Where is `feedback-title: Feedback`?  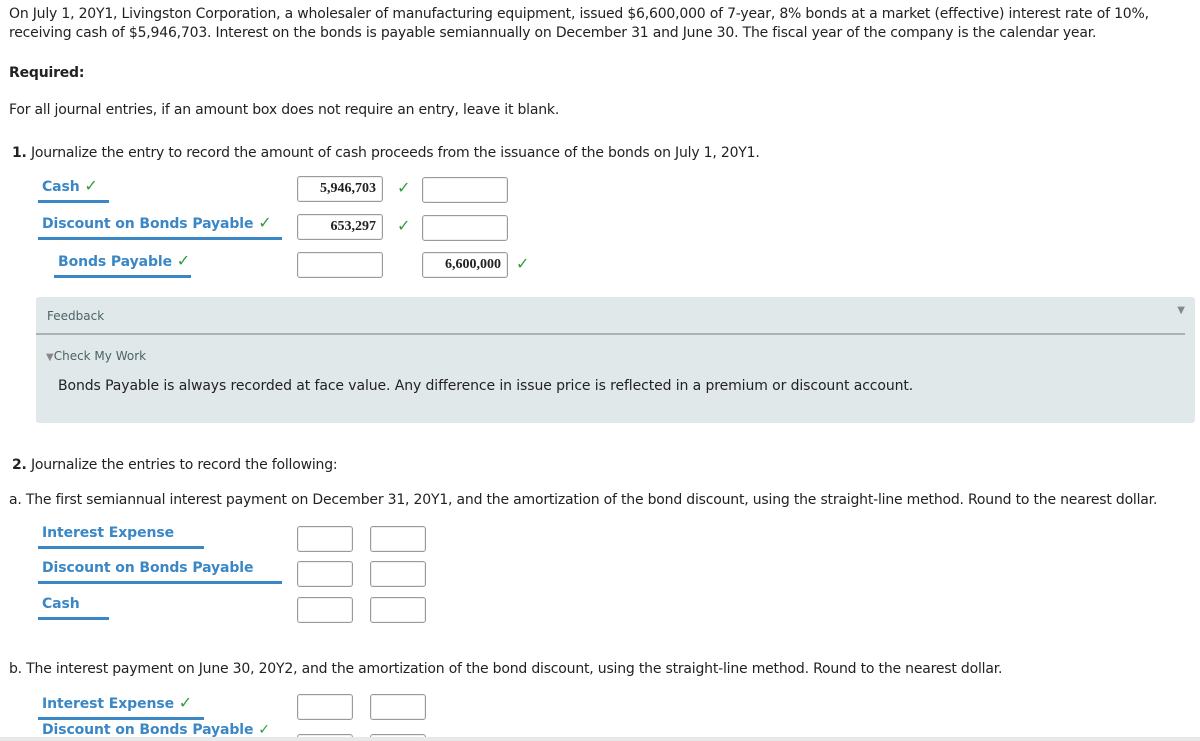 feedback-title: Feedback is located at coordinates (76, 316).